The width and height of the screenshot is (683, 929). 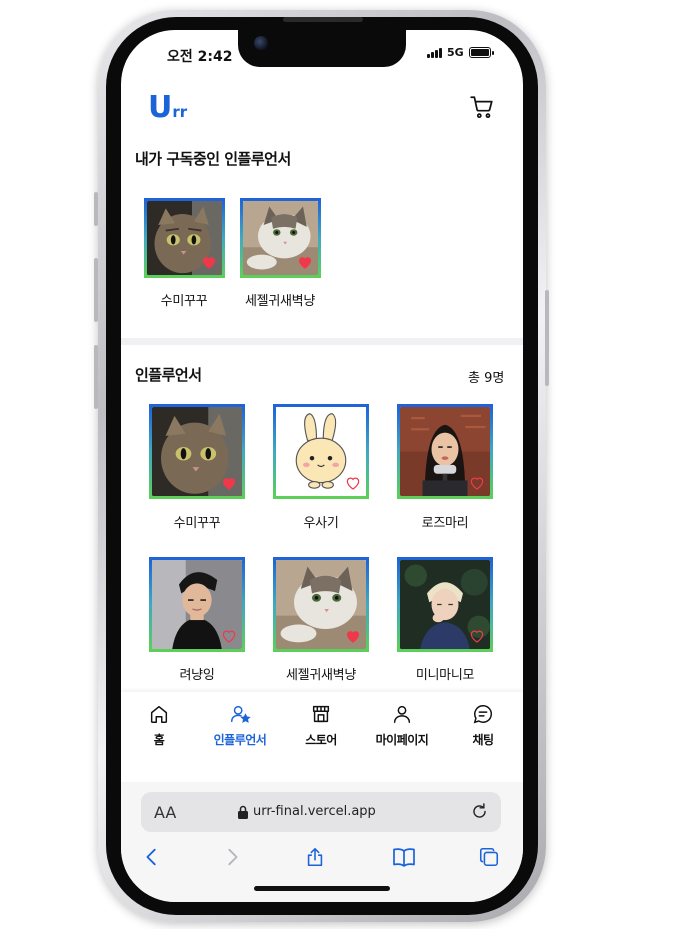 What do you see at coordinates (232, 857) in the screenshot?
I see `forward-icon` at bounding box center [232, 857].